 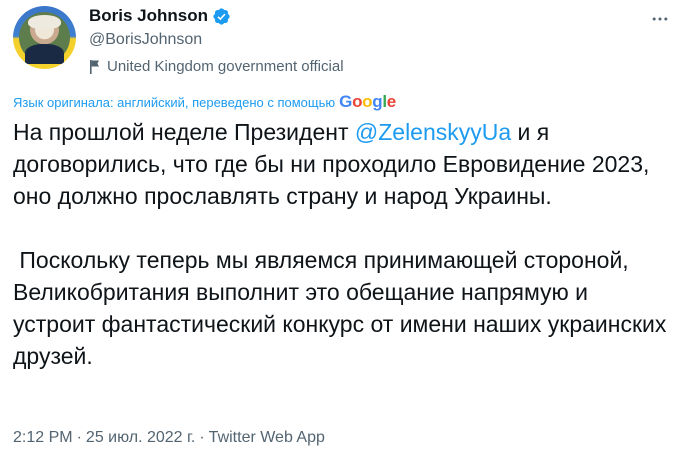 What do you see at coordinates (184, 132) in the screenshot?
I see `tweet-text-part: На прошлой неделе Президент` at bounding box center [184, 132].